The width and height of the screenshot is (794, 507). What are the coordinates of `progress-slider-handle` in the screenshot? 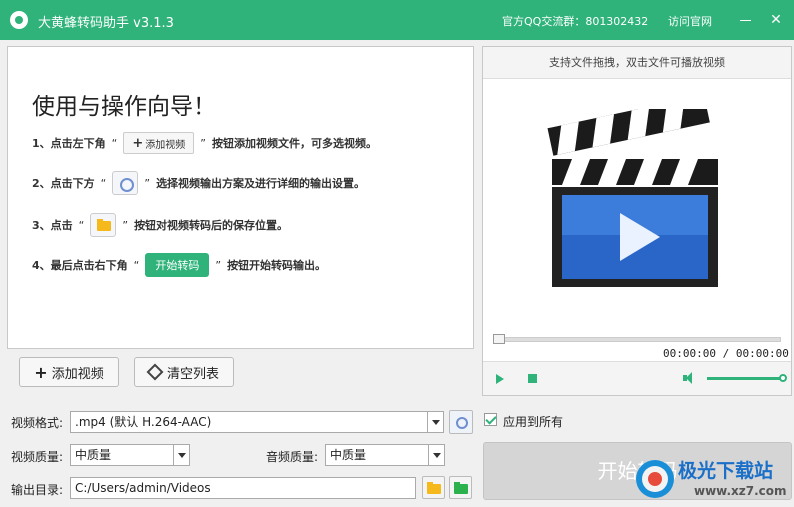 It's located at (499, 339).